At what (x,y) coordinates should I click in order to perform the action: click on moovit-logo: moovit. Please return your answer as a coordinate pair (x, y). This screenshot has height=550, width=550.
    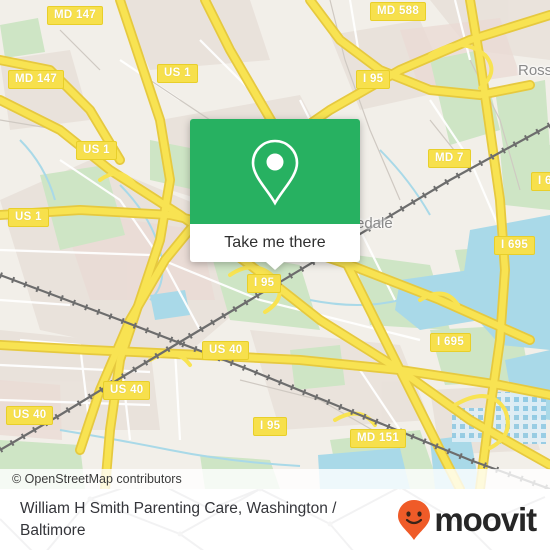
    Looking at the image, I should click on (466, 520).